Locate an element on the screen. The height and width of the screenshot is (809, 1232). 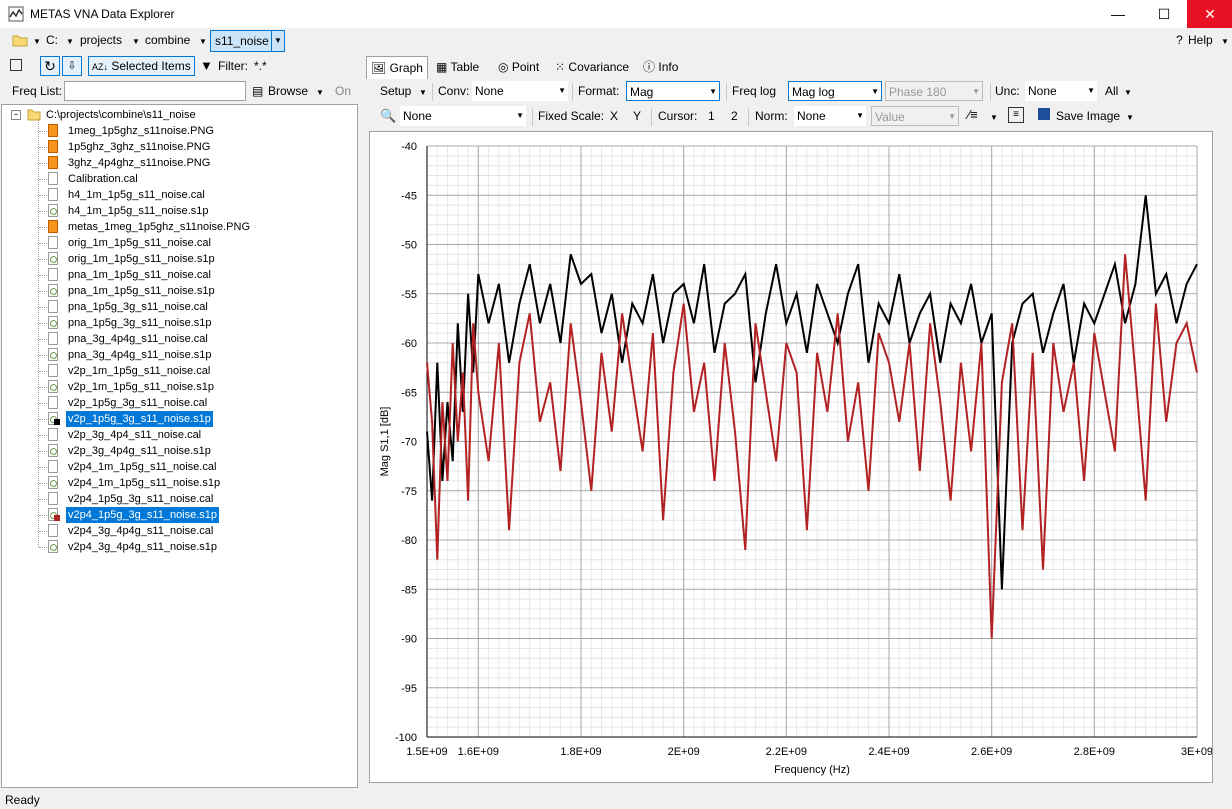
freq-log-toggle: Freq log is located at coordinates (754, 91).